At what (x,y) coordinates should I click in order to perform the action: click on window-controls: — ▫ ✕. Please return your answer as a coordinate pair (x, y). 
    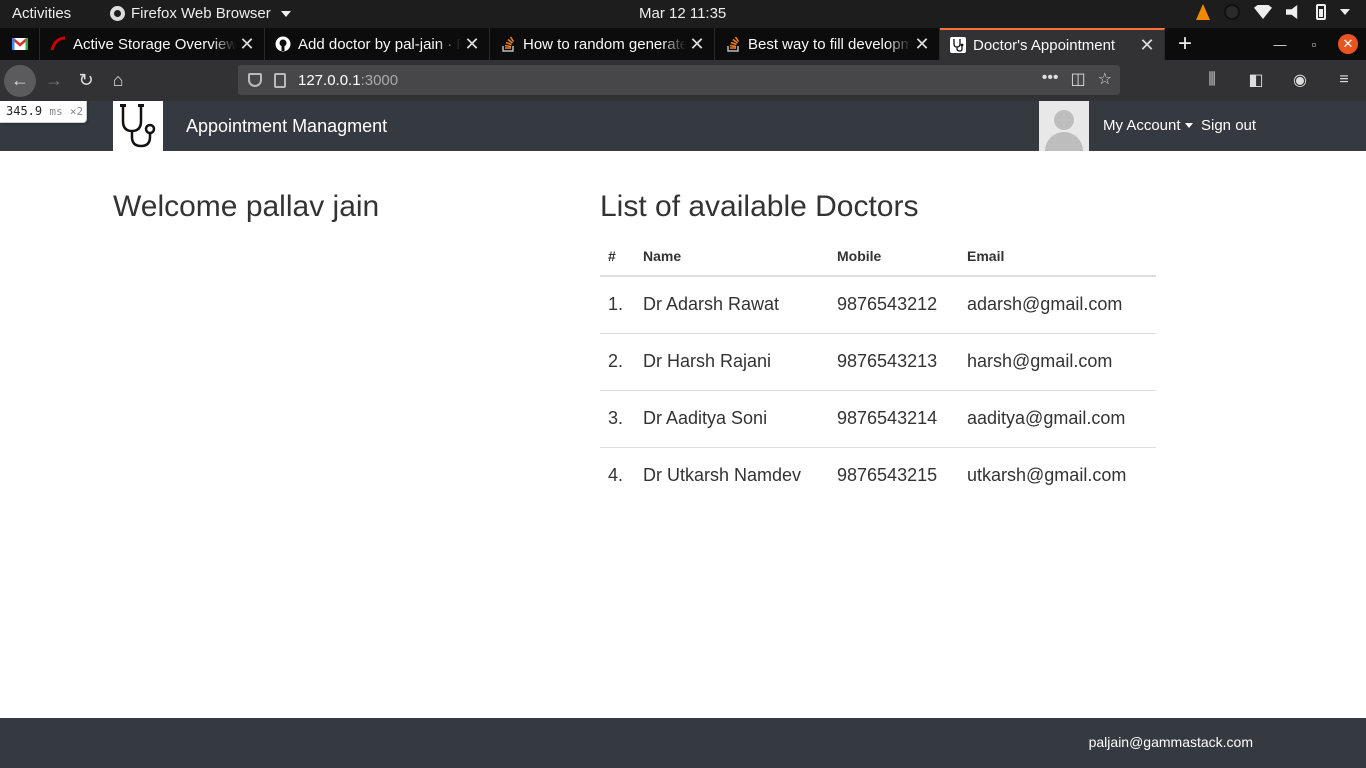
    Looking at the image, I should click on (1318, 44).